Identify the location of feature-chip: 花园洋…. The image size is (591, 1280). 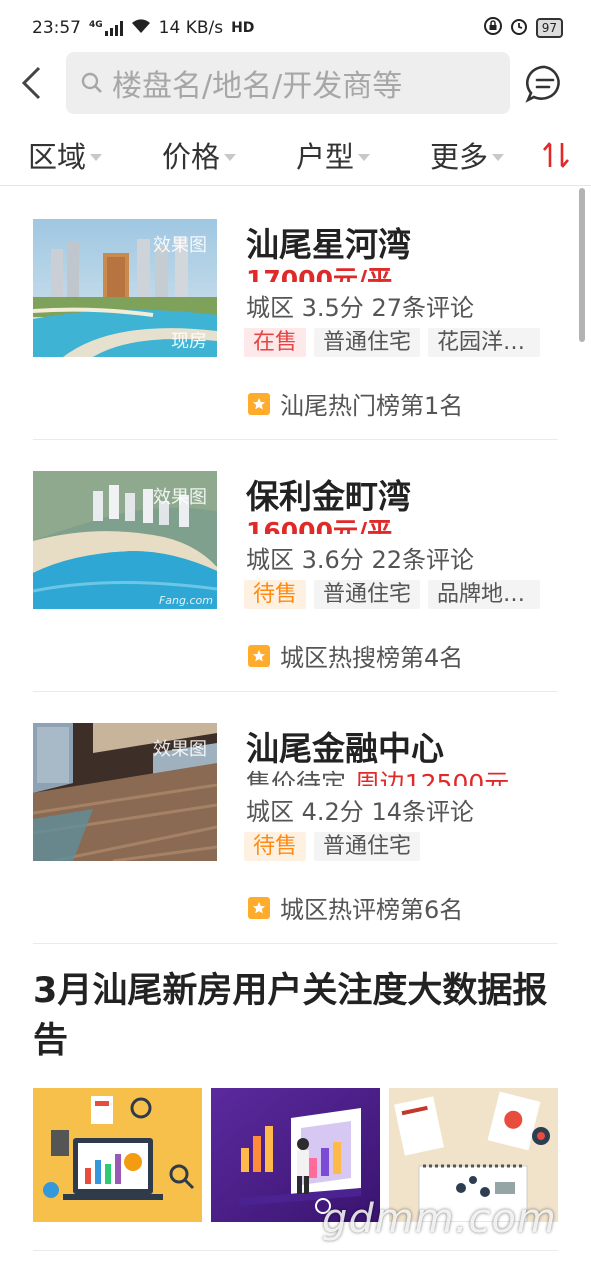
(484, 342).